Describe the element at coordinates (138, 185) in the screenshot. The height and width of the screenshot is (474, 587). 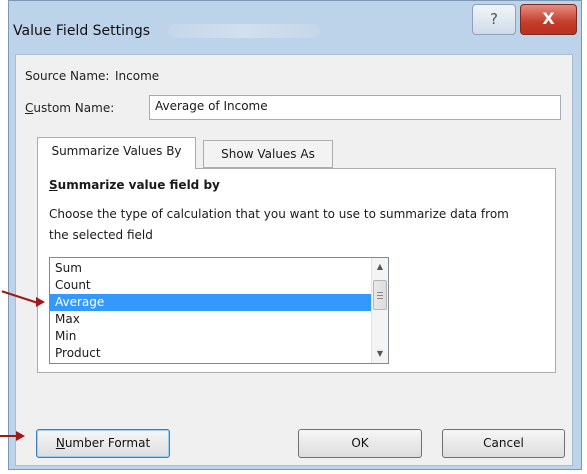
I see `panel-heading-rest: ummarize value field by` at that location.